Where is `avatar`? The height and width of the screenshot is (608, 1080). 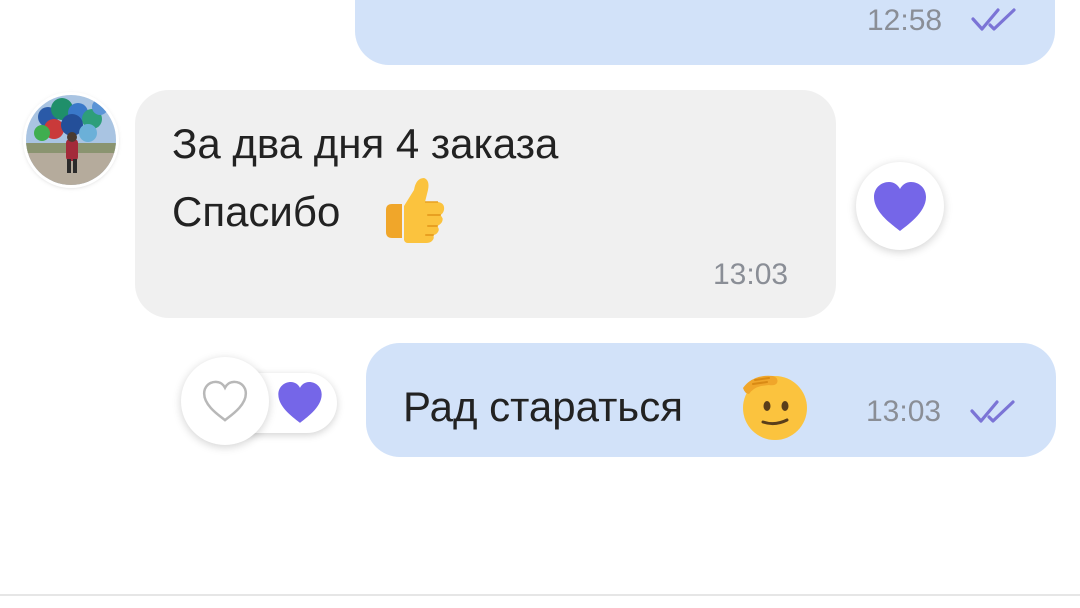 avatar is located at coordinates (71, 140).